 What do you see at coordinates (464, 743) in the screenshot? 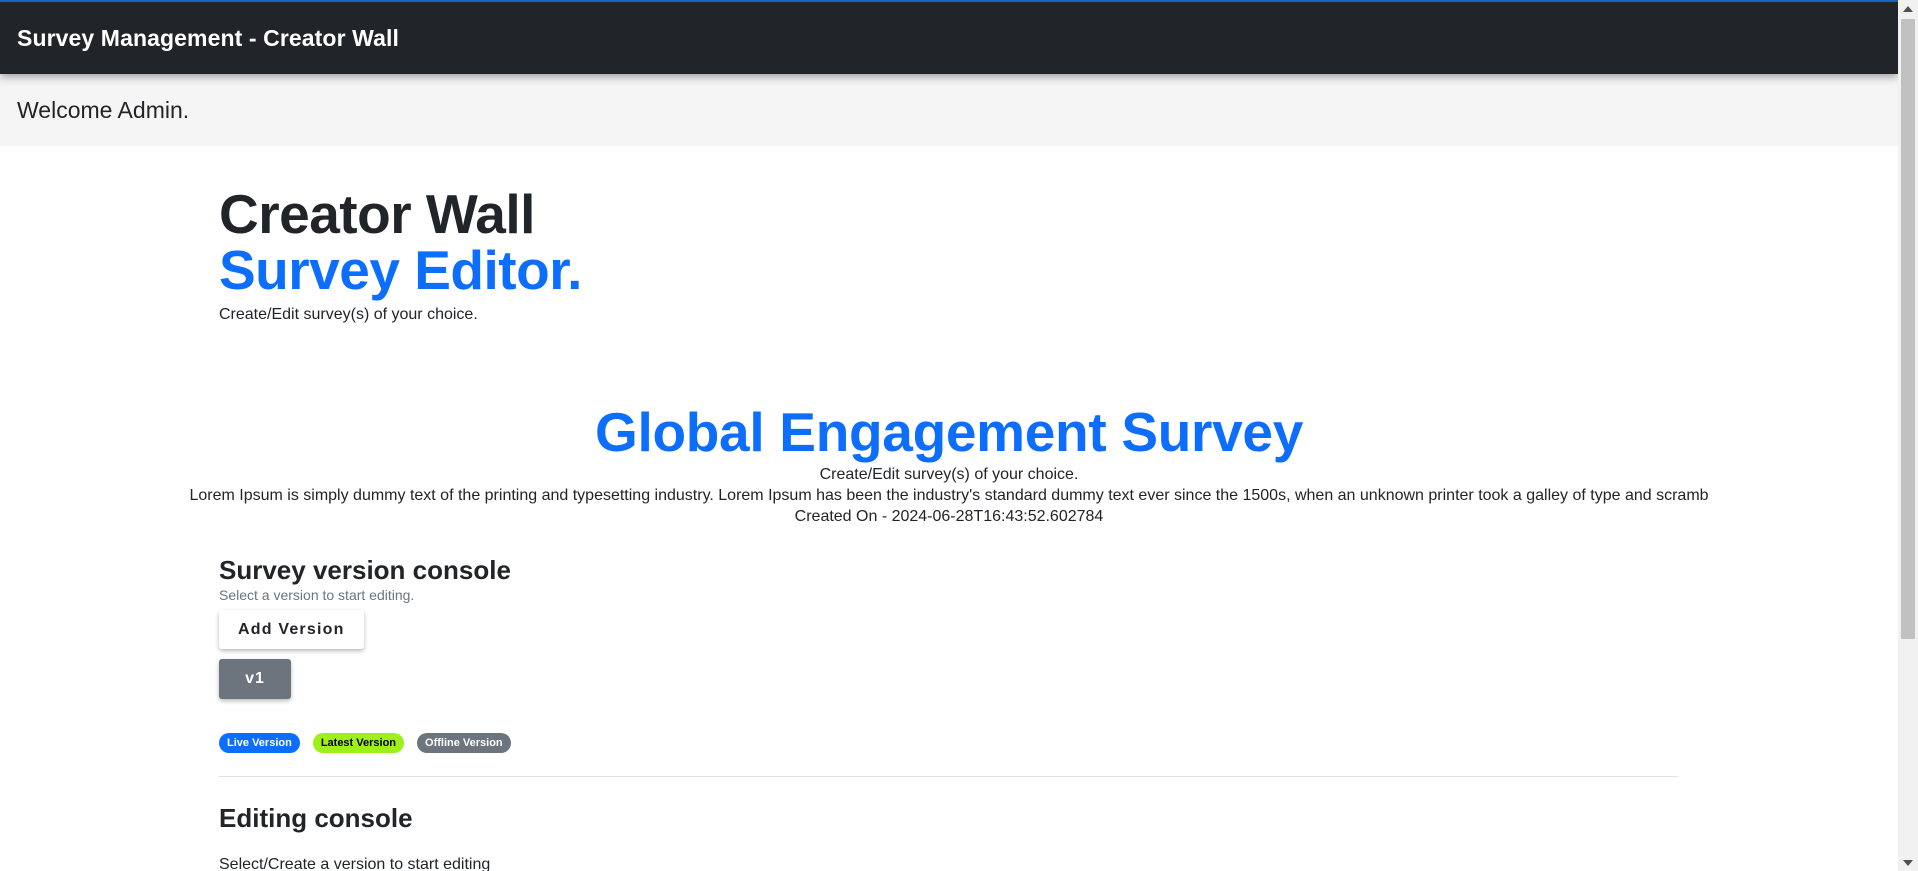
I see `offline-version-badge: Offline Version` at bounding box center [464, 743].